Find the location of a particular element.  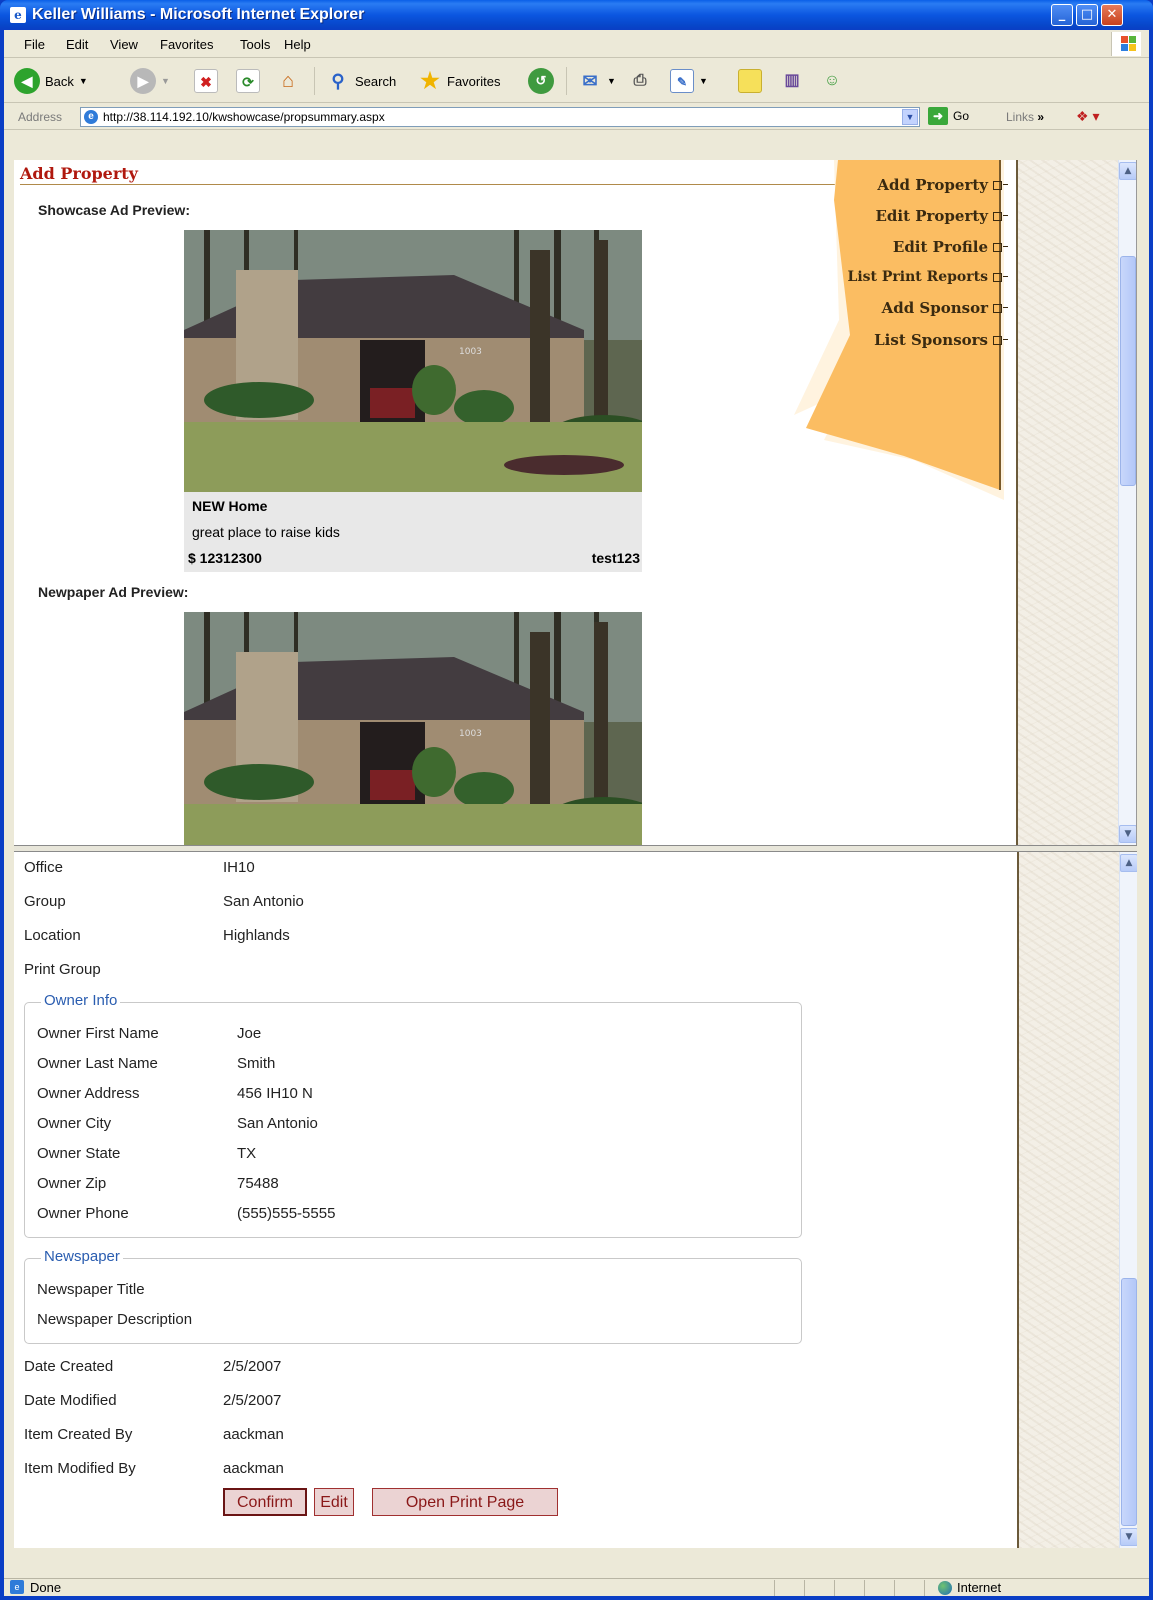

owner-state-value: TX is located at coordinates (247, 1153).